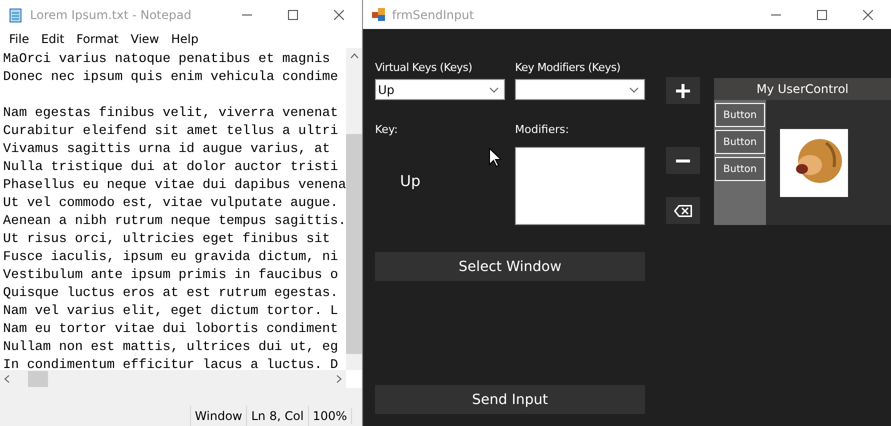 This screenshot has width=891, height=426. Describe the element at coordinates (171, 167) in the screenshot. I see `text-line: Nulla tristique dui at dolor auctor tristi` at that location.